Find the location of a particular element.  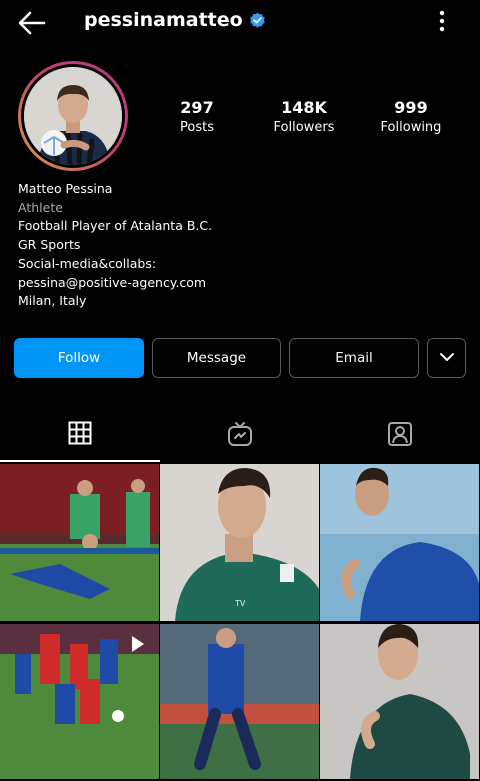

top-bar: pessinamatteo is located at coordinates (240, 23).